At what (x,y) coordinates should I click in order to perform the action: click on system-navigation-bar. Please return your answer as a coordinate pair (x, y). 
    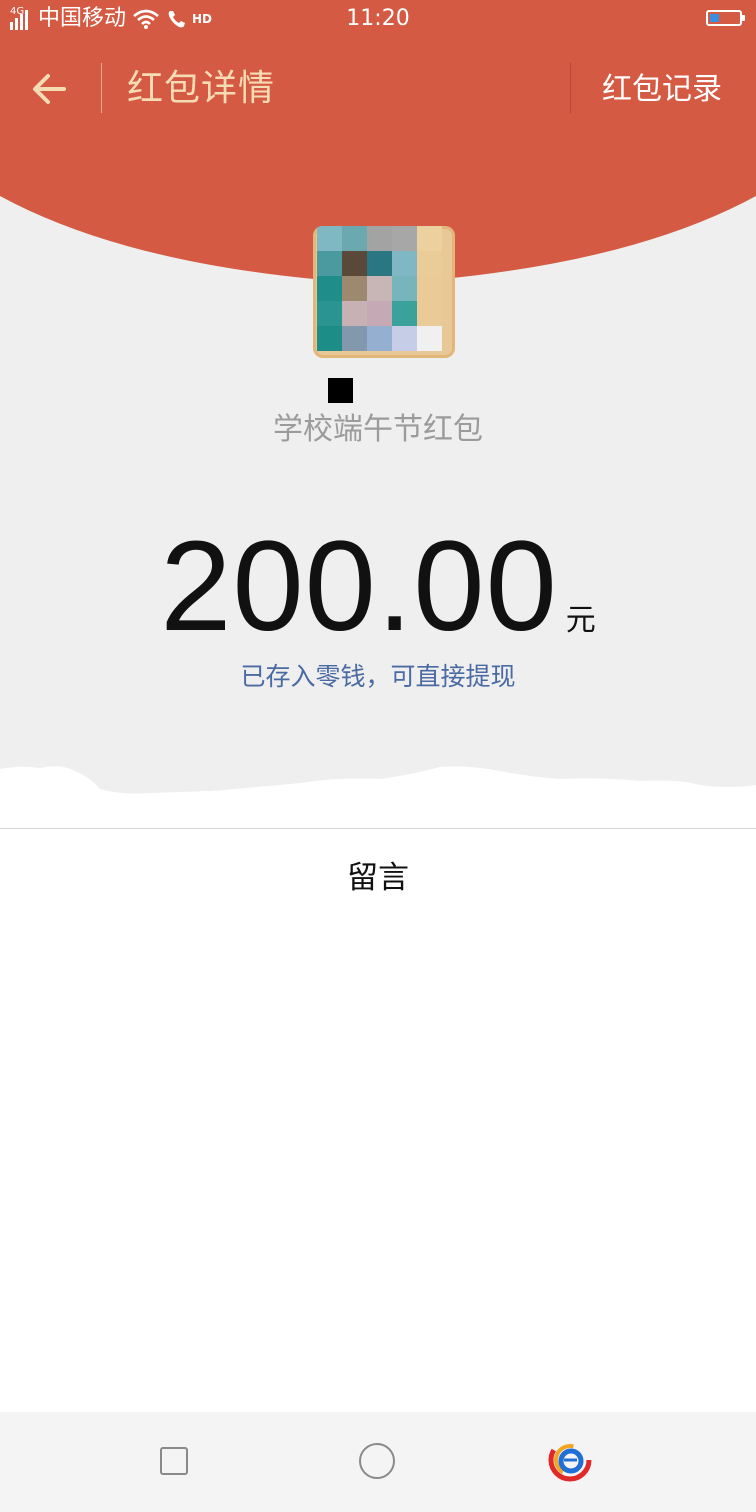
    Looking at the image, I should click on (378, 1462).